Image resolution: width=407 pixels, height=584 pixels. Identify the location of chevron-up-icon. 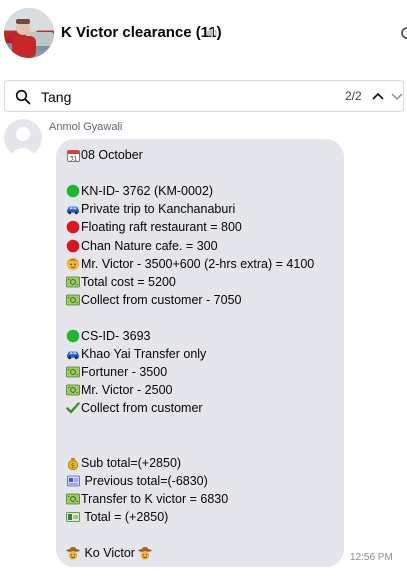
(378, 96).